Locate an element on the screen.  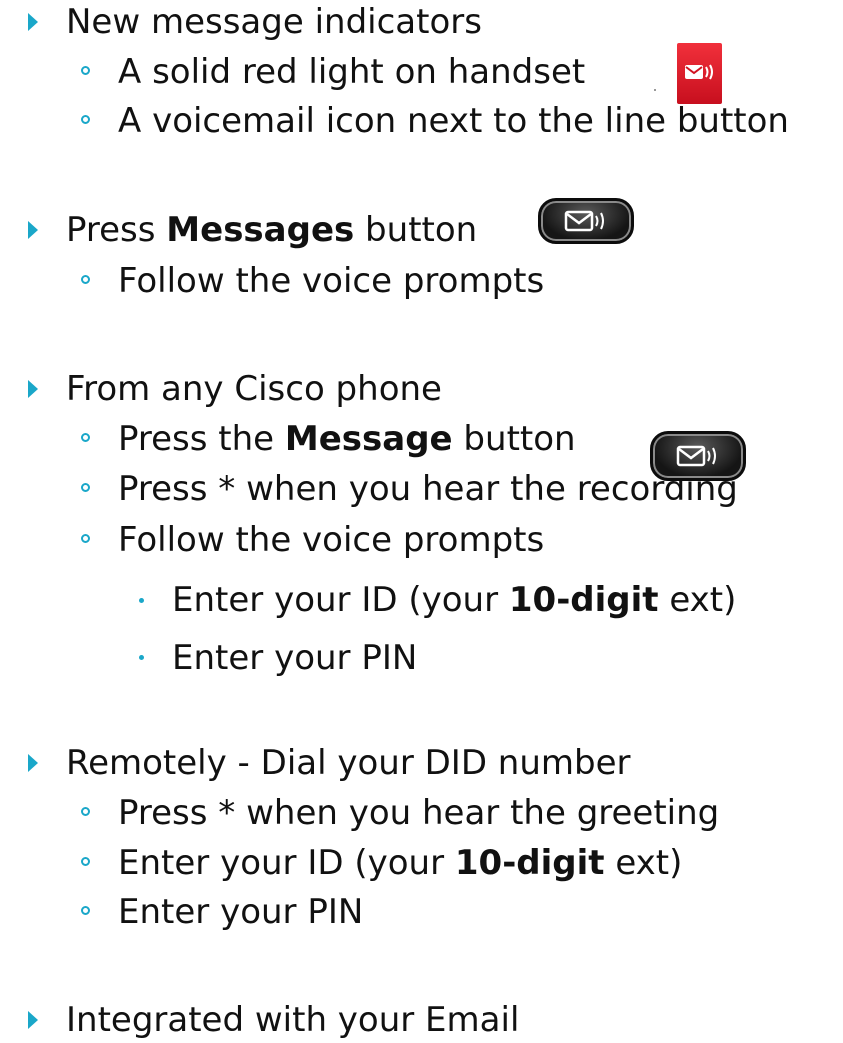
list-item: Integrated with your Email is located at coordinates (293, 1020).